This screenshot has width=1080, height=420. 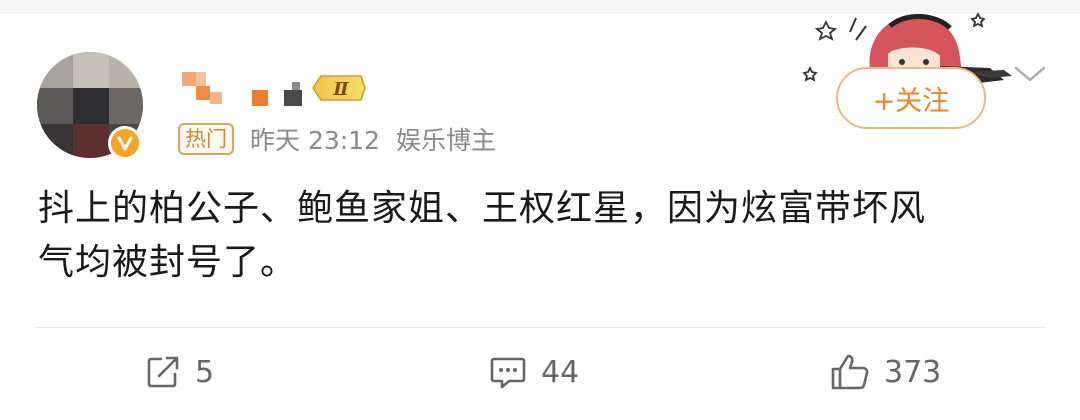 What do you see at coordinates (163, 372) in the screenshot?
I see `repost-icon` at bounding box center [163, 372].